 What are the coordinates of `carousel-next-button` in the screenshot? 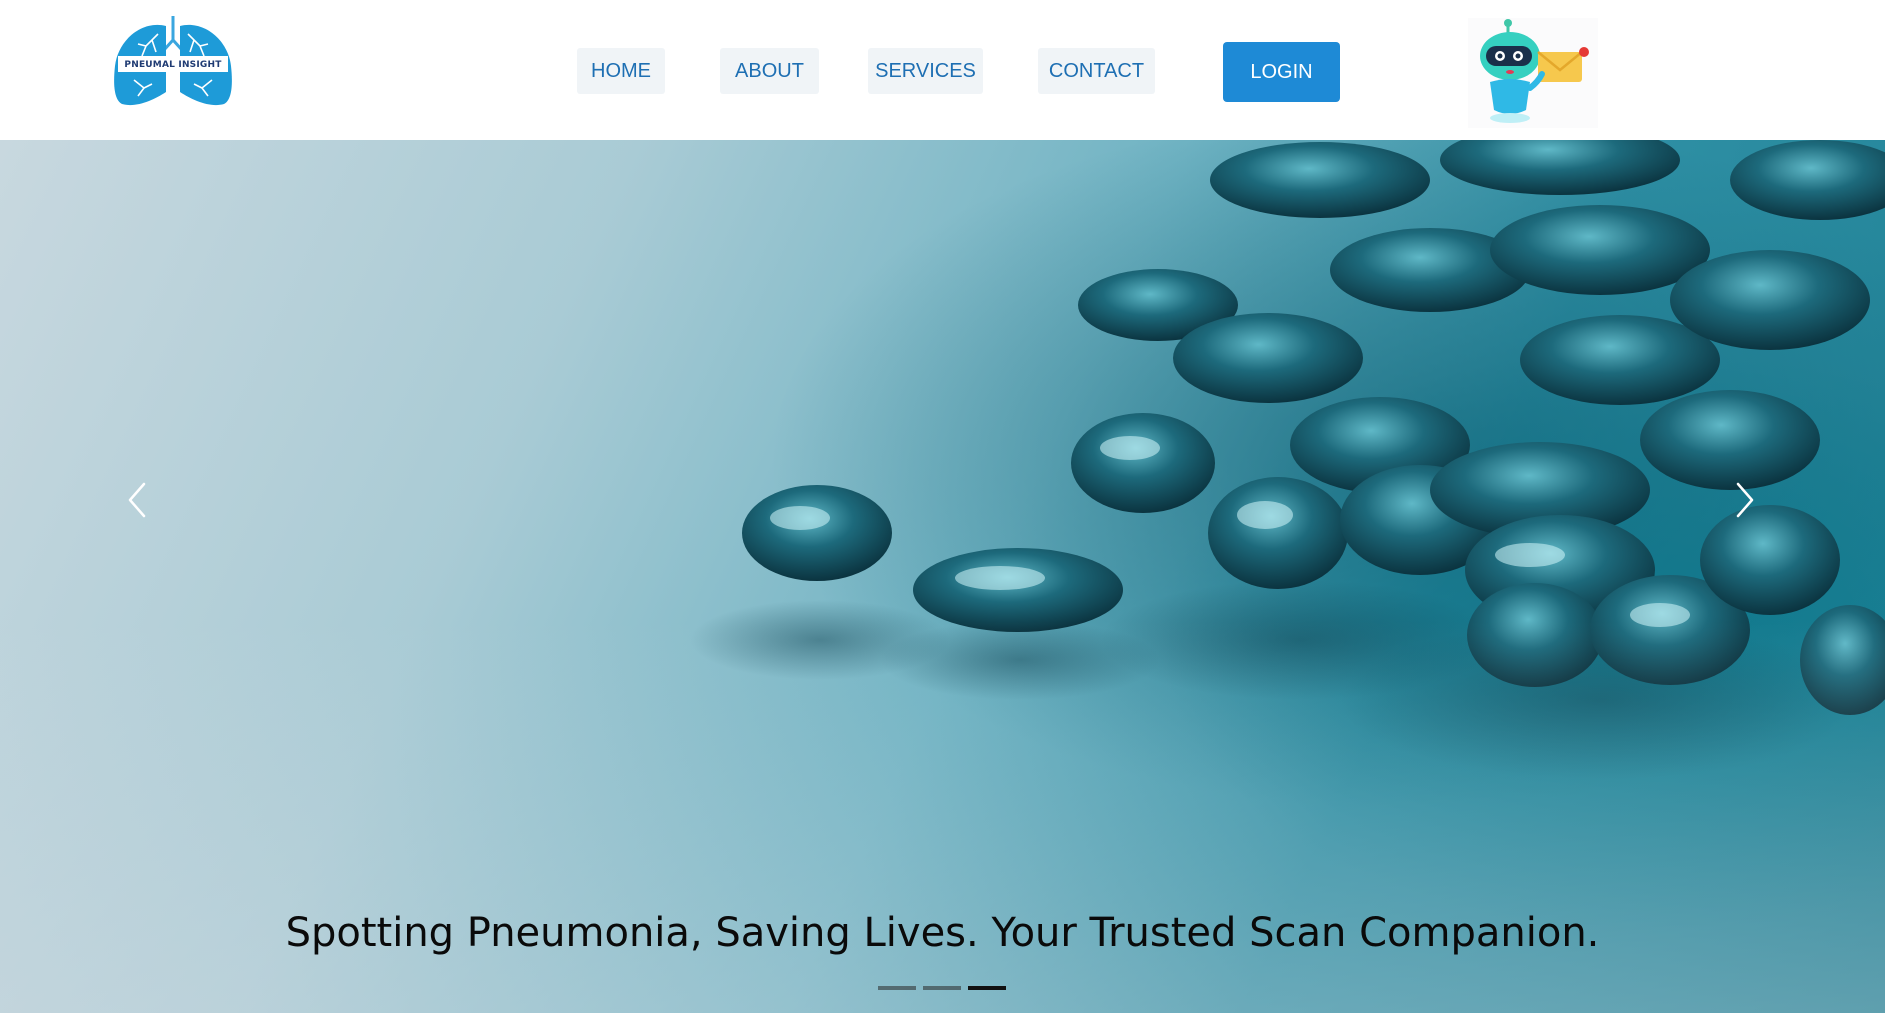 It's located at (1744, 500).